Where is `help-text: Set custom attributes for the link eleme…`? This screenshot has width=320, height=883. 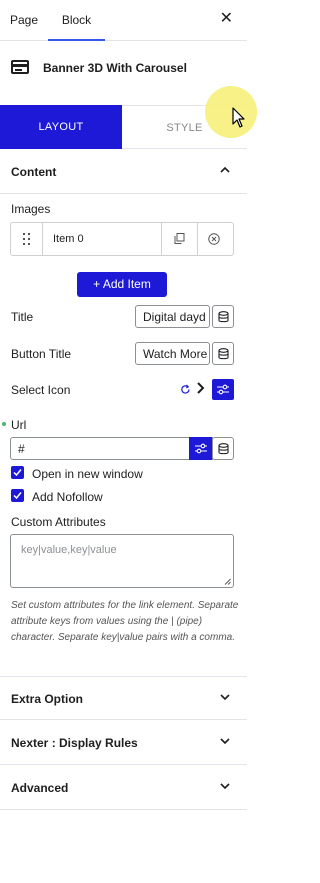
help-text: Set custom attributes for the link eleme… is located at coordinates (125, 621).